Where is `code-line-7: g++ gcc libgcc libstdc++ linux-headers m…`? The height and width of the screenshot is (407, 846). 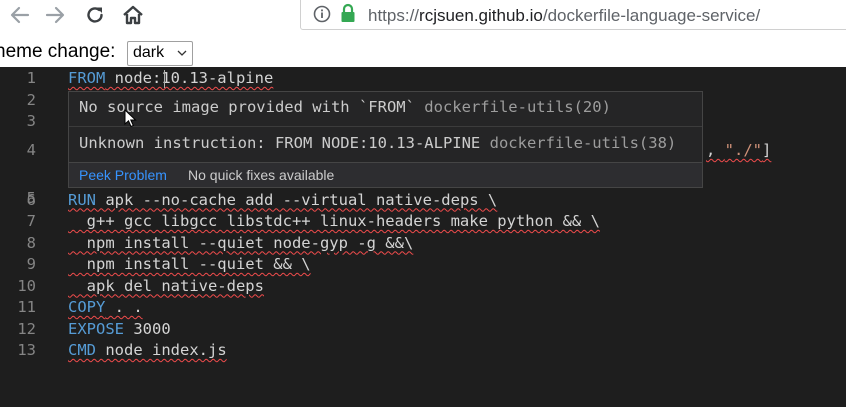
code-line-7: g++ gcc libgcc libstdc++ linux-headers m… is located at coordinates (334, 222).